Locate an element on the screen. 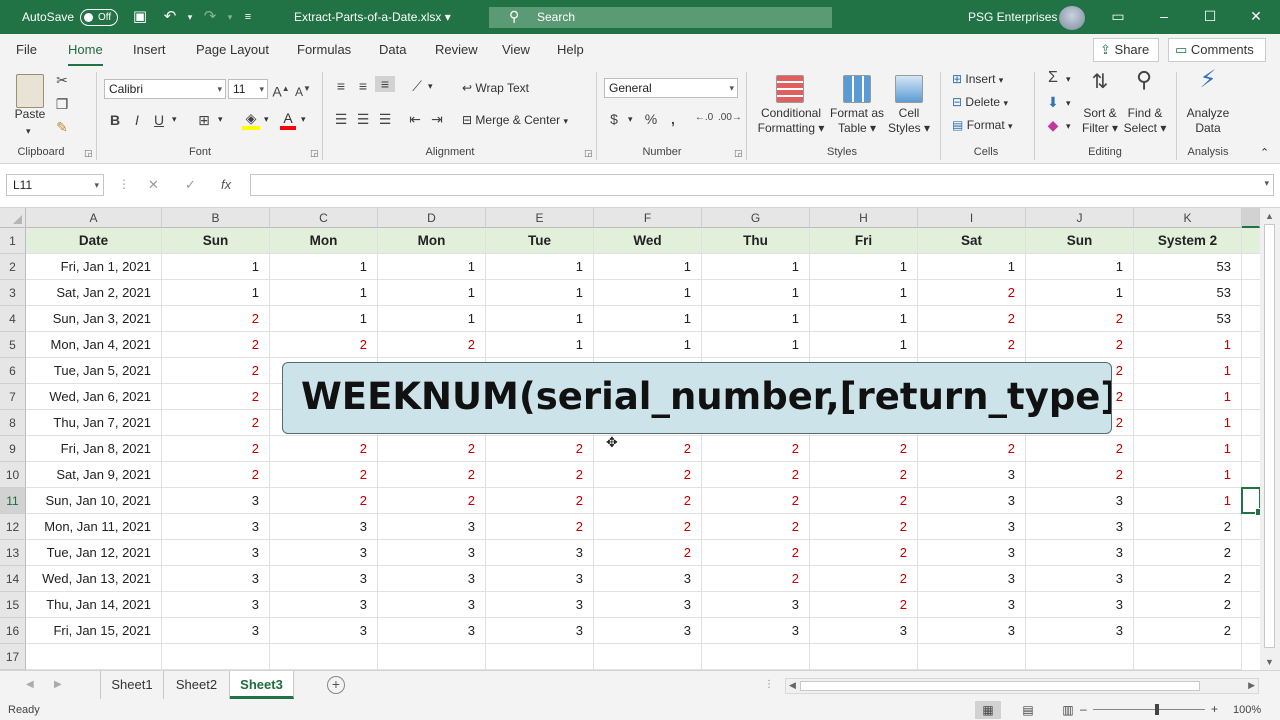 Image resolution: width=1280 pixels, height=720 pixels. row-header: 17 is located at coordinates (13, 657).